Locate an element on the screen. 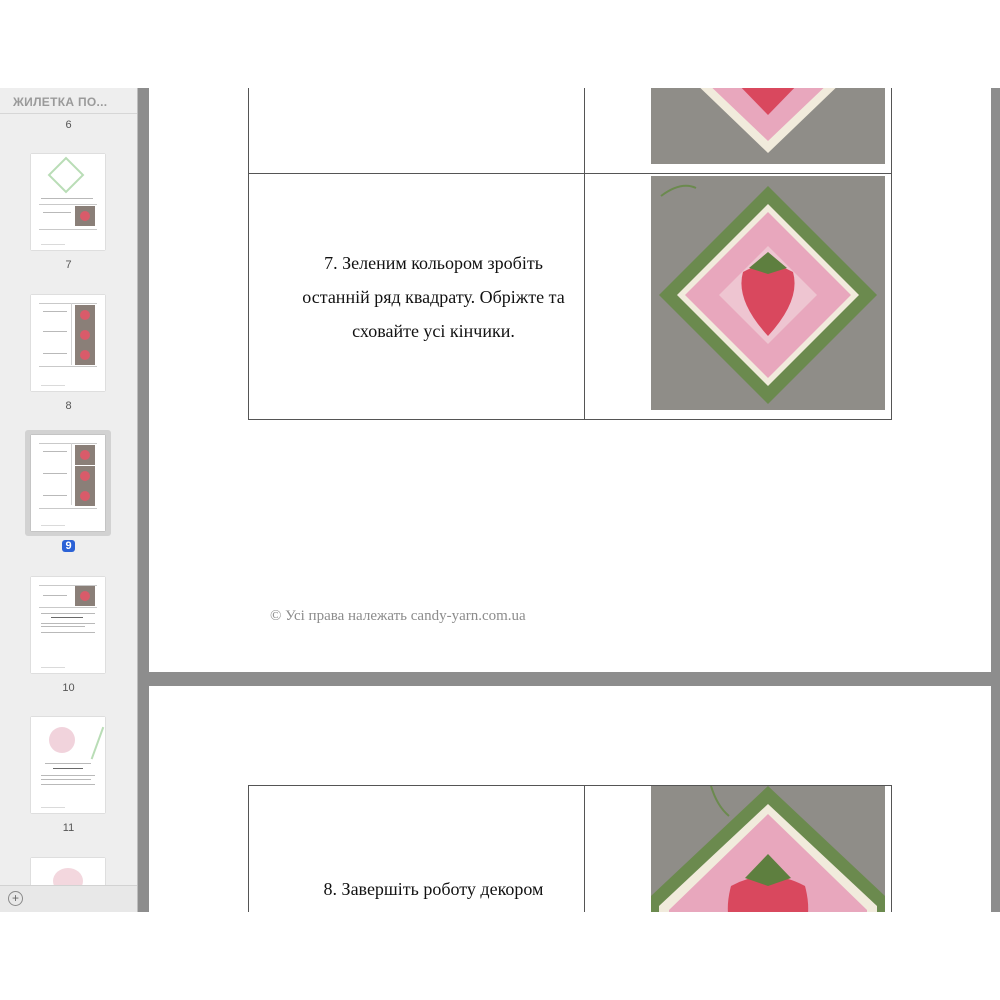  step-8-instruction: 8. Завершіть роботу декором is located at coordinates (433, 889).